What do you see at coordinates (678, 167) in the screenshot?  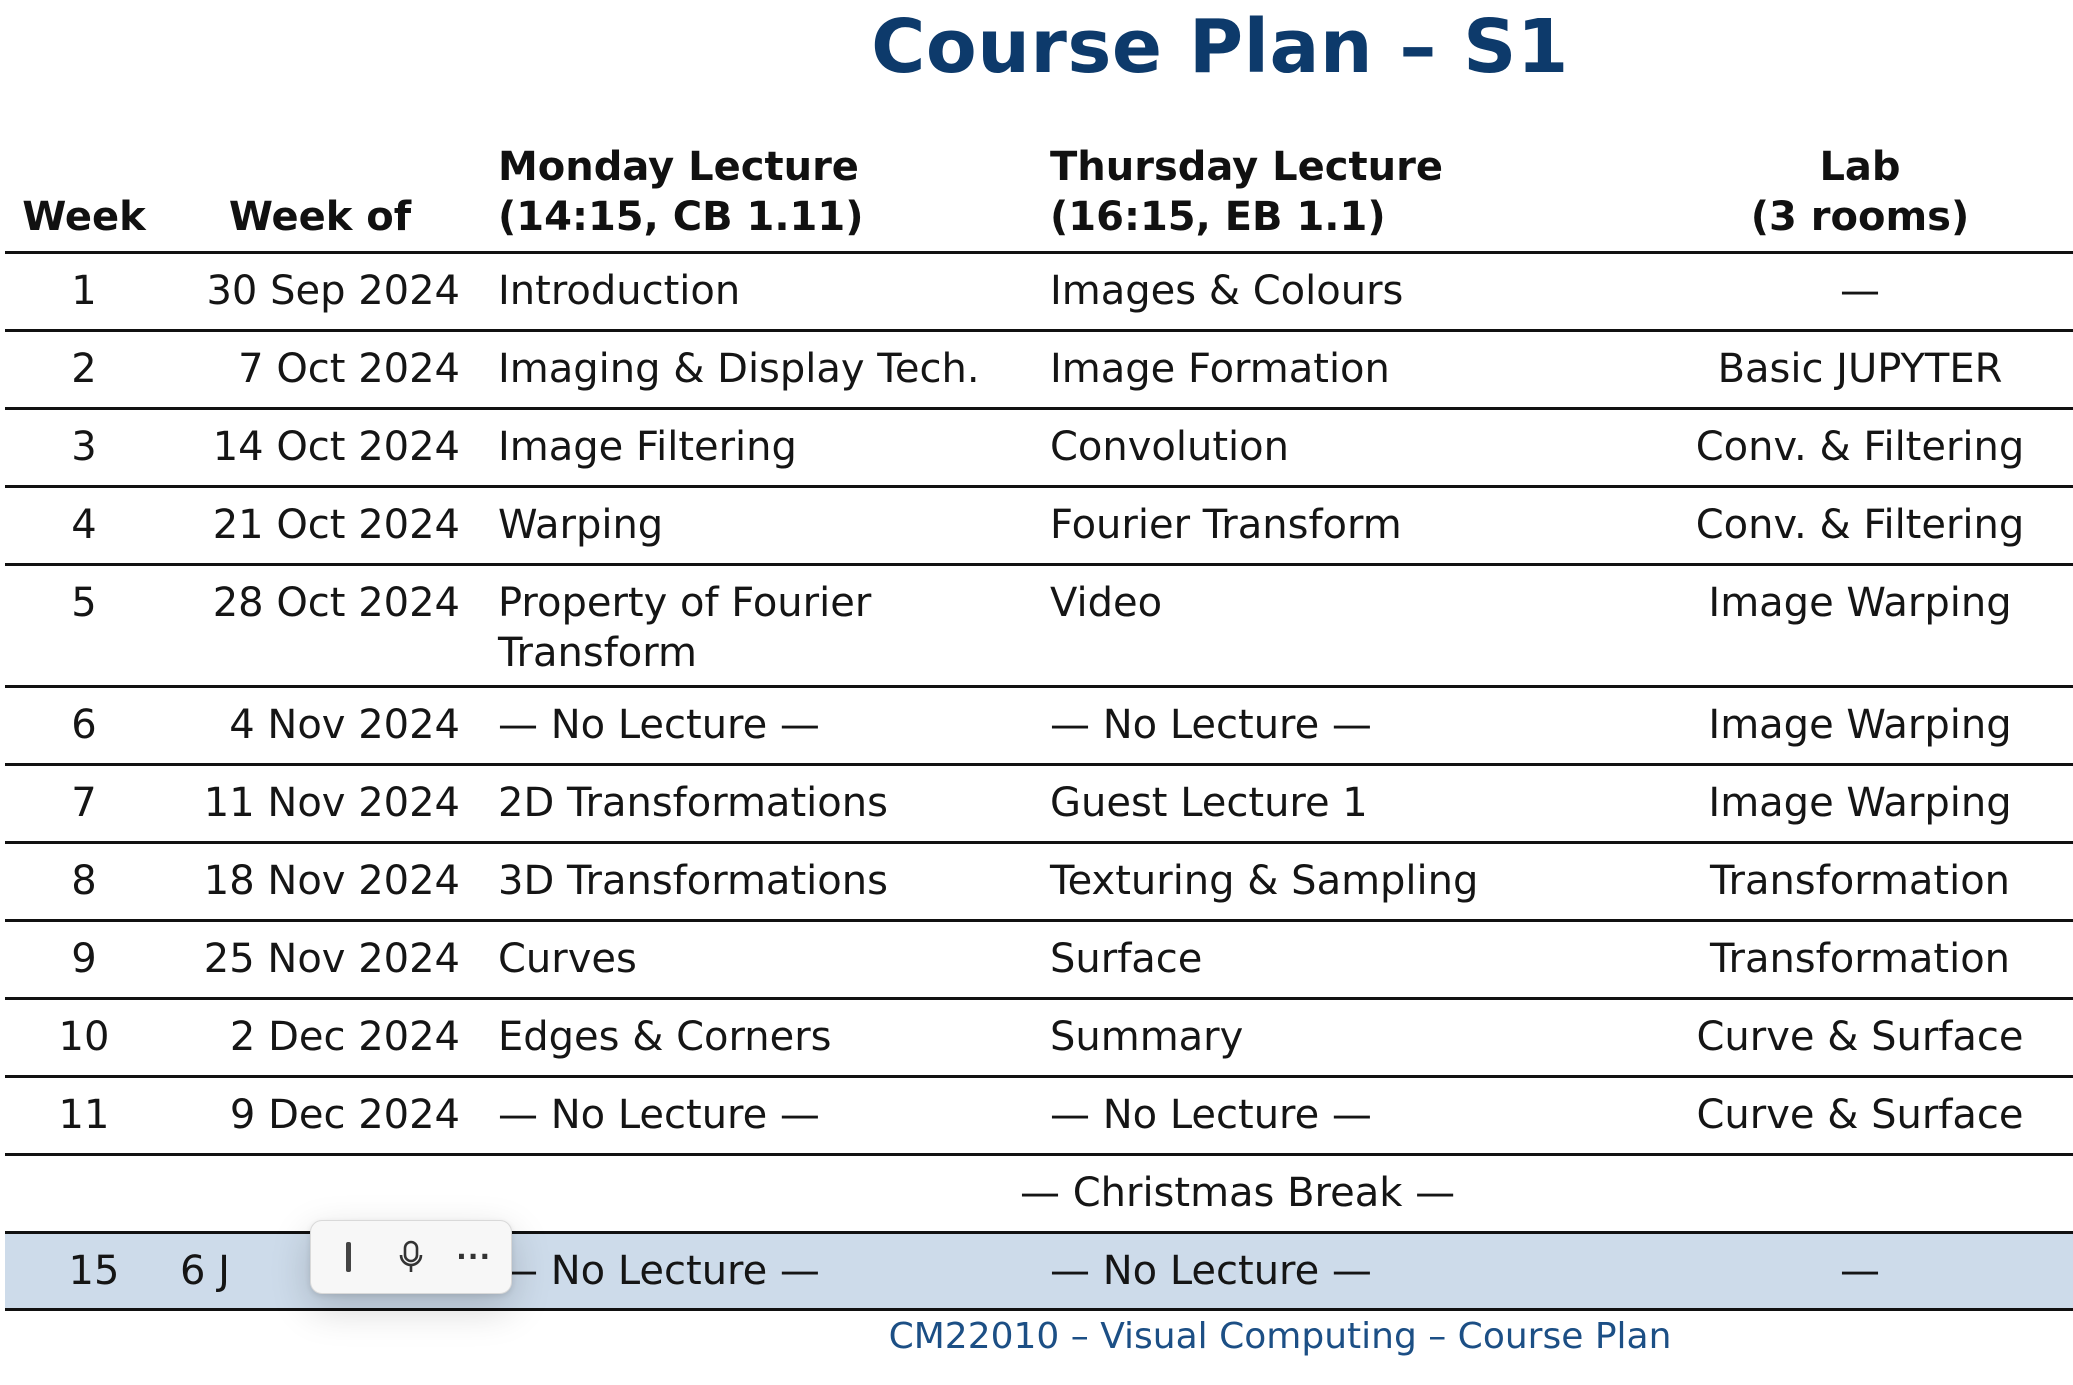 I see `header-monday-line1: Monday Lecture` at bounding box center [678, 167].